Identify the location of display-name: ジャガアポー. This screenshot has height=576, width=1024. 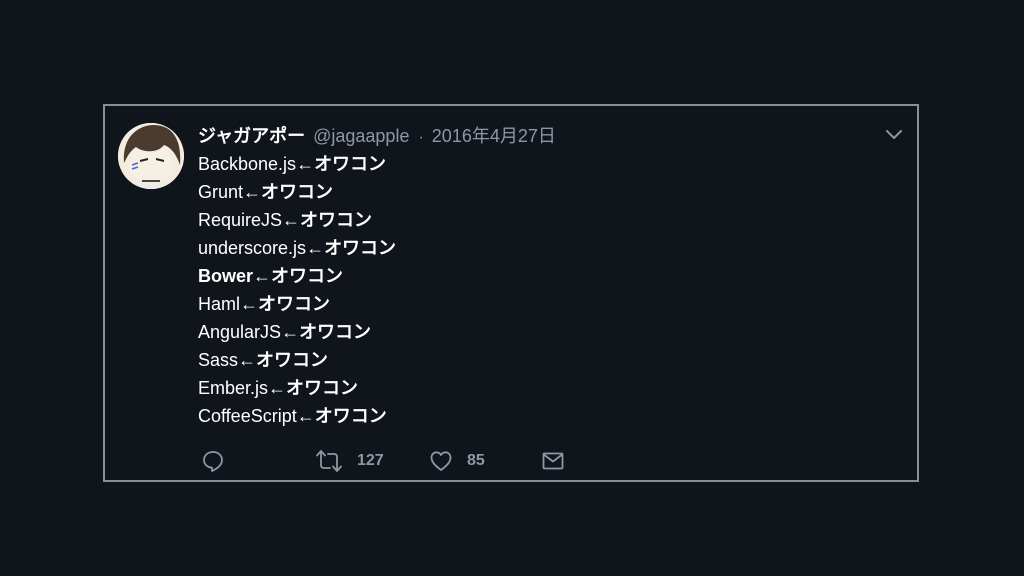
(251, 135).